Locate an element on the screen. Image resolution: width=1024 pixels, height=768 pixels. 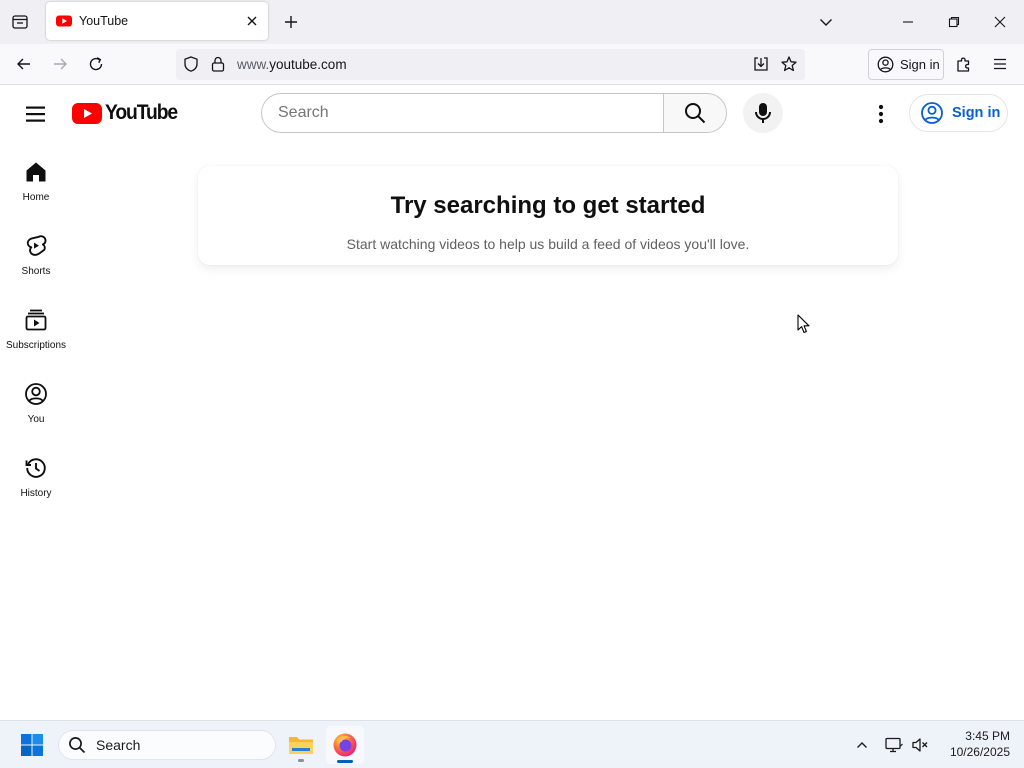
arrow-left-icon is located at coordinates (23, 64).